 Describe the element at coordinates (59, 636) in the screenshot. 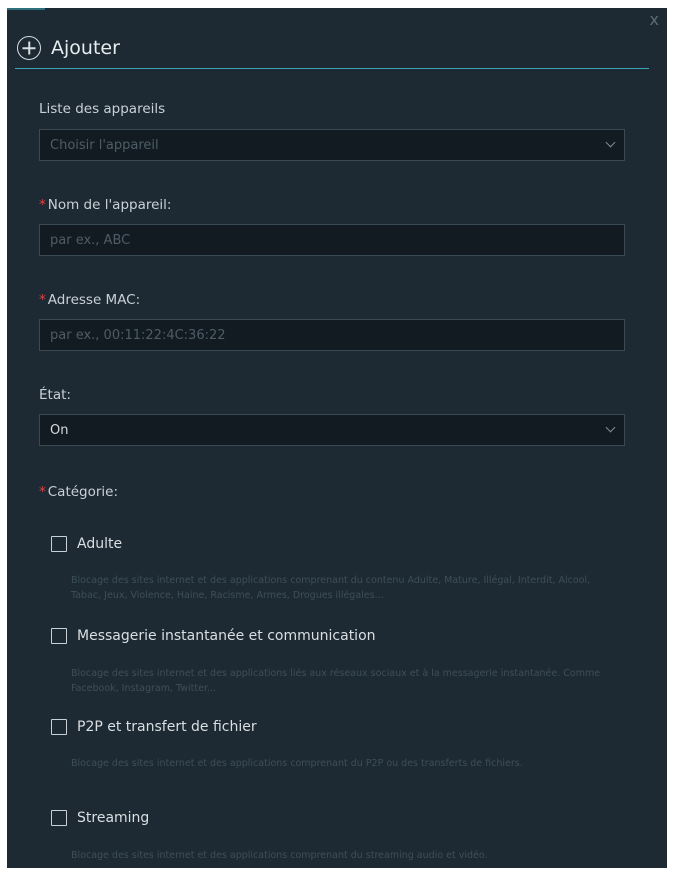

I see `messagerie-checkbox` at that location.